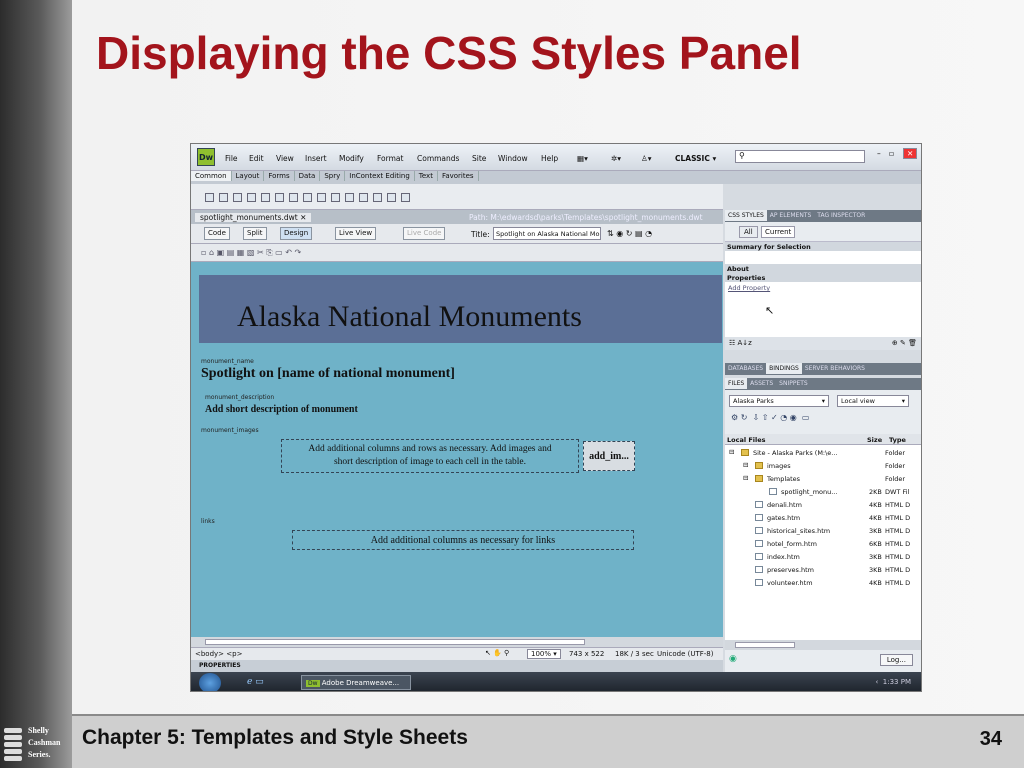  What do you see at coordinates (904, 343) in the screenshot?
I see `css-panel-actions-icon: ⊕ ✎ 🗑` at bounding box center [904, 343].